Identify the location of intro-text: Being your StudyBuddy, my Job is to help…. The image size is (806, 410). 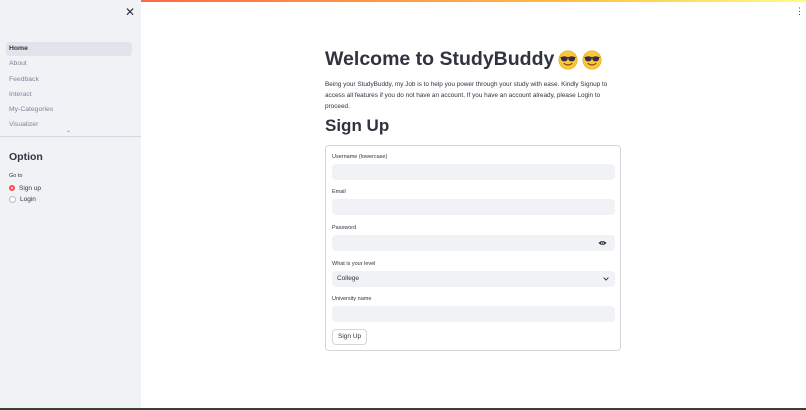
(466, 95).